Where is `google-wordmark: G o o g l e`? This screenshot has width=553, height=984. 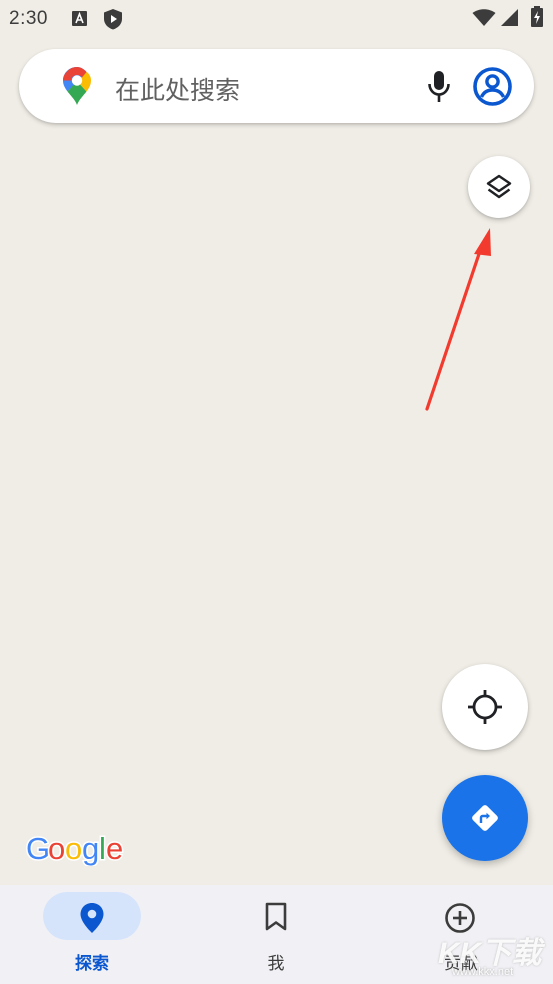 google-wordmark: G o o g l e is located at coordinates (75, 849).